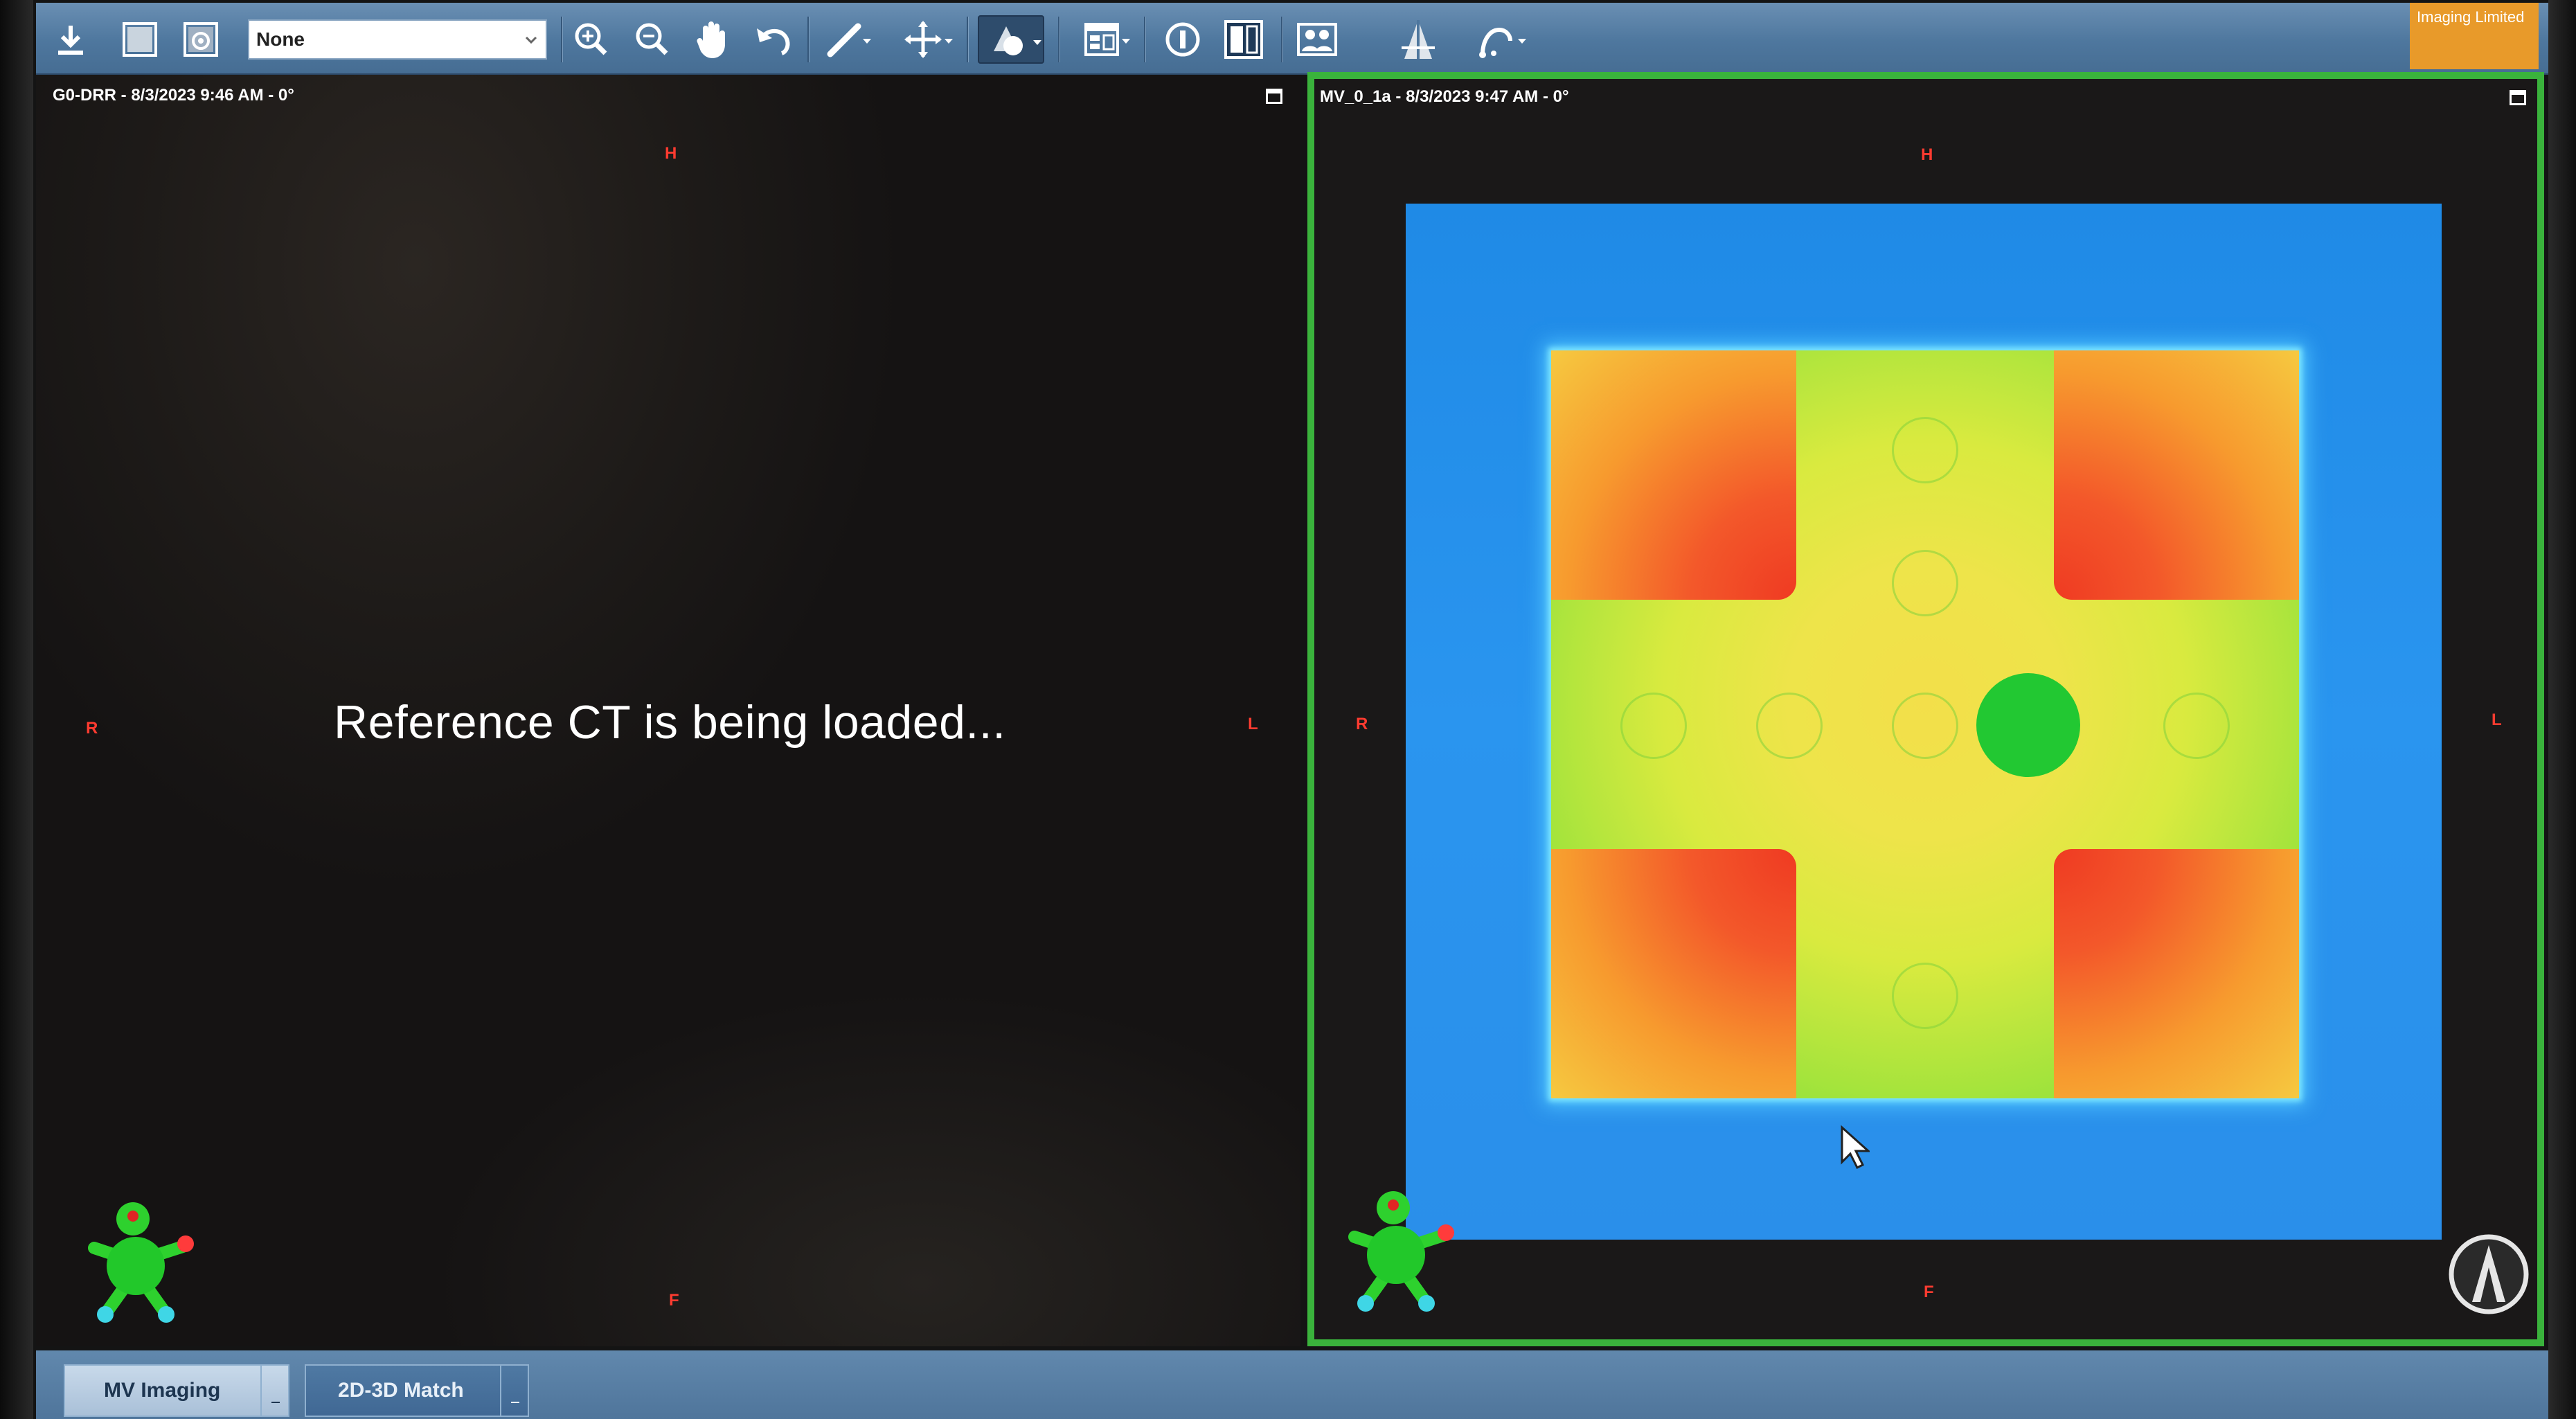  What do you see at coordinates (1673, 973) in the screenshot?
I see `phantom-corner-bottom-left` at bounding box center [1673, 973].